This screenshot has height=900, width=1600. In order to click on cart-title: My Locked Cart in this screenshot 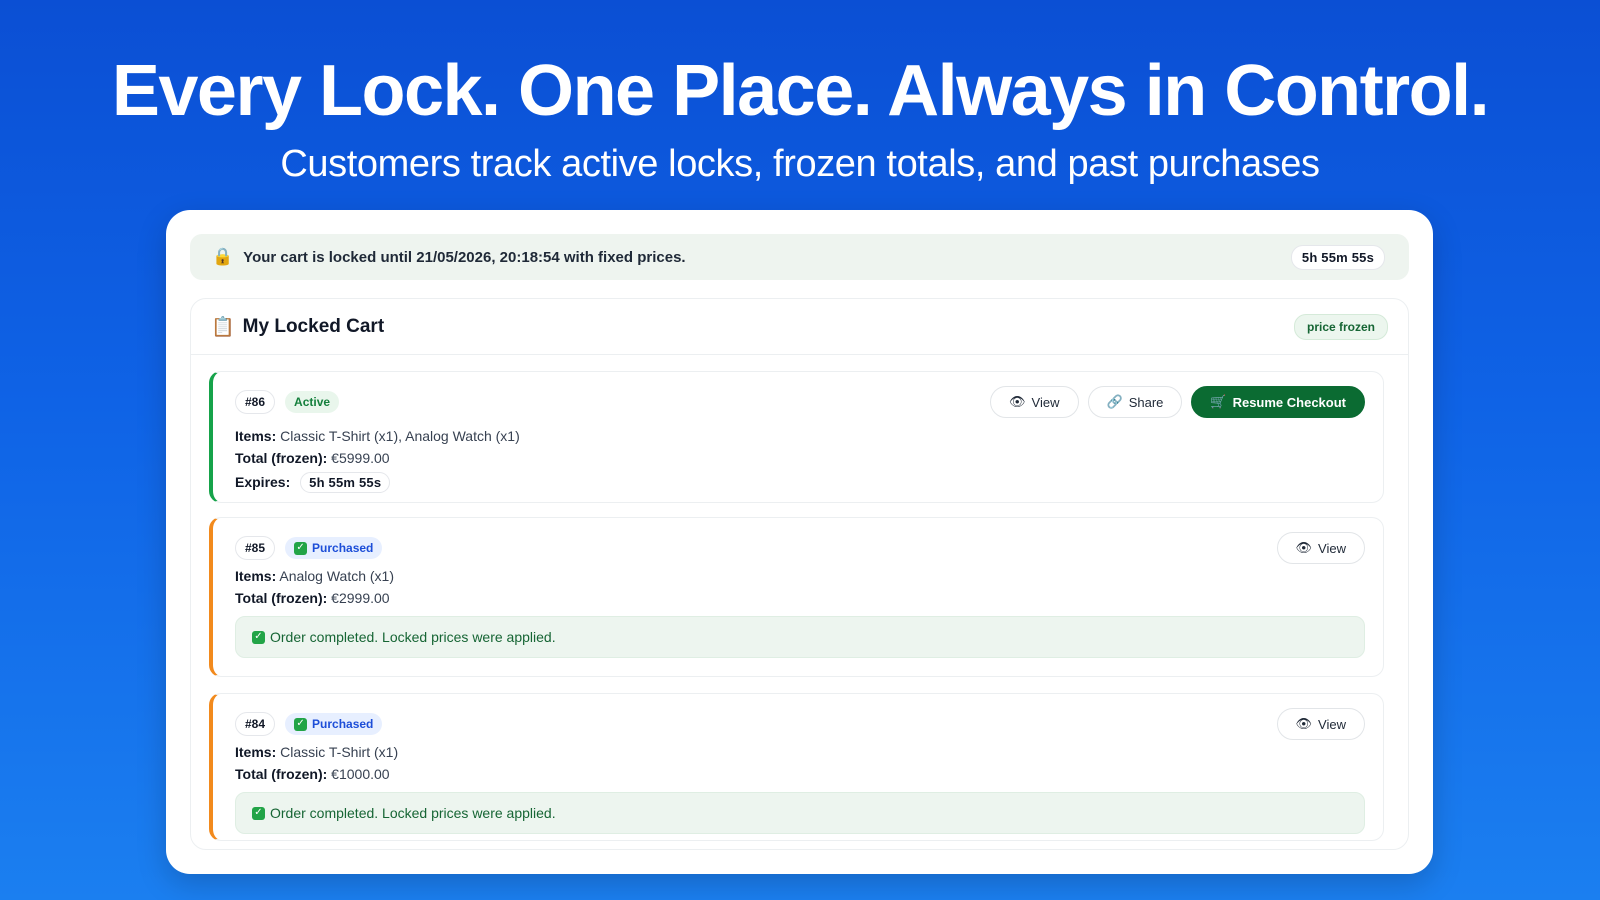, I will do `click(313, 326)`.